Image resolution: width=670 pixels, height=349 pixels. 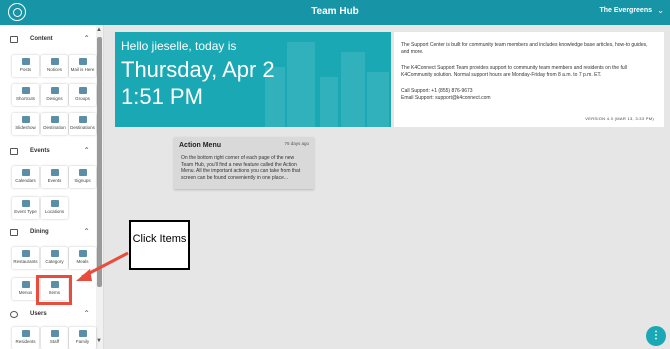 What do you see at coordinates (528, 98) in the screenshot?
I see `support-email: Email Support: support@k4connect.com` at bounding box center [528, 98].